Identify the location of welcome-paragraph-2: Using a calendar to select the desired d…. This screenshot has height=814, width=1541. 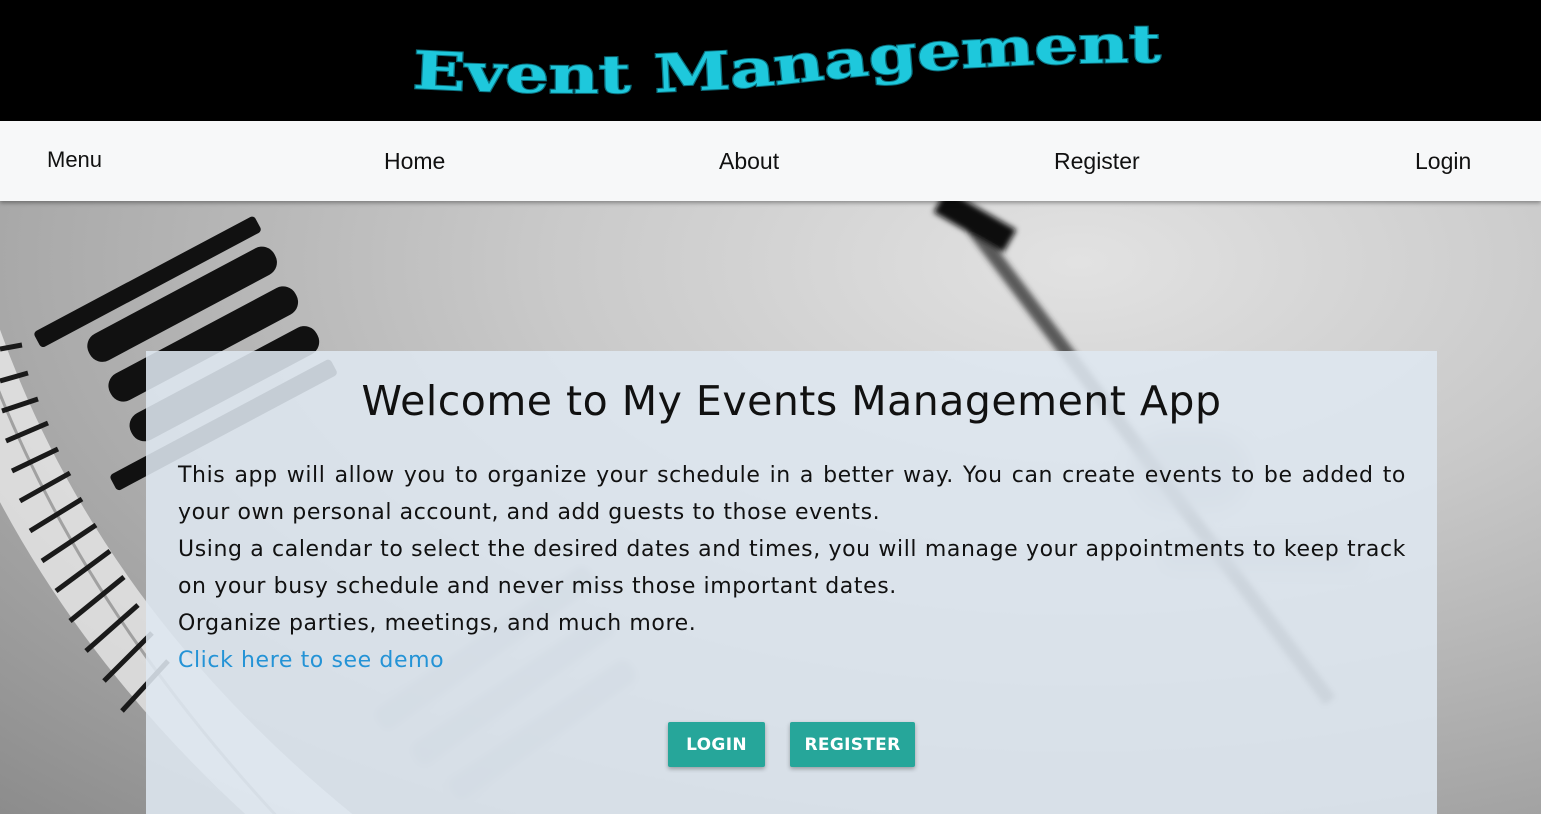
(792, 568).